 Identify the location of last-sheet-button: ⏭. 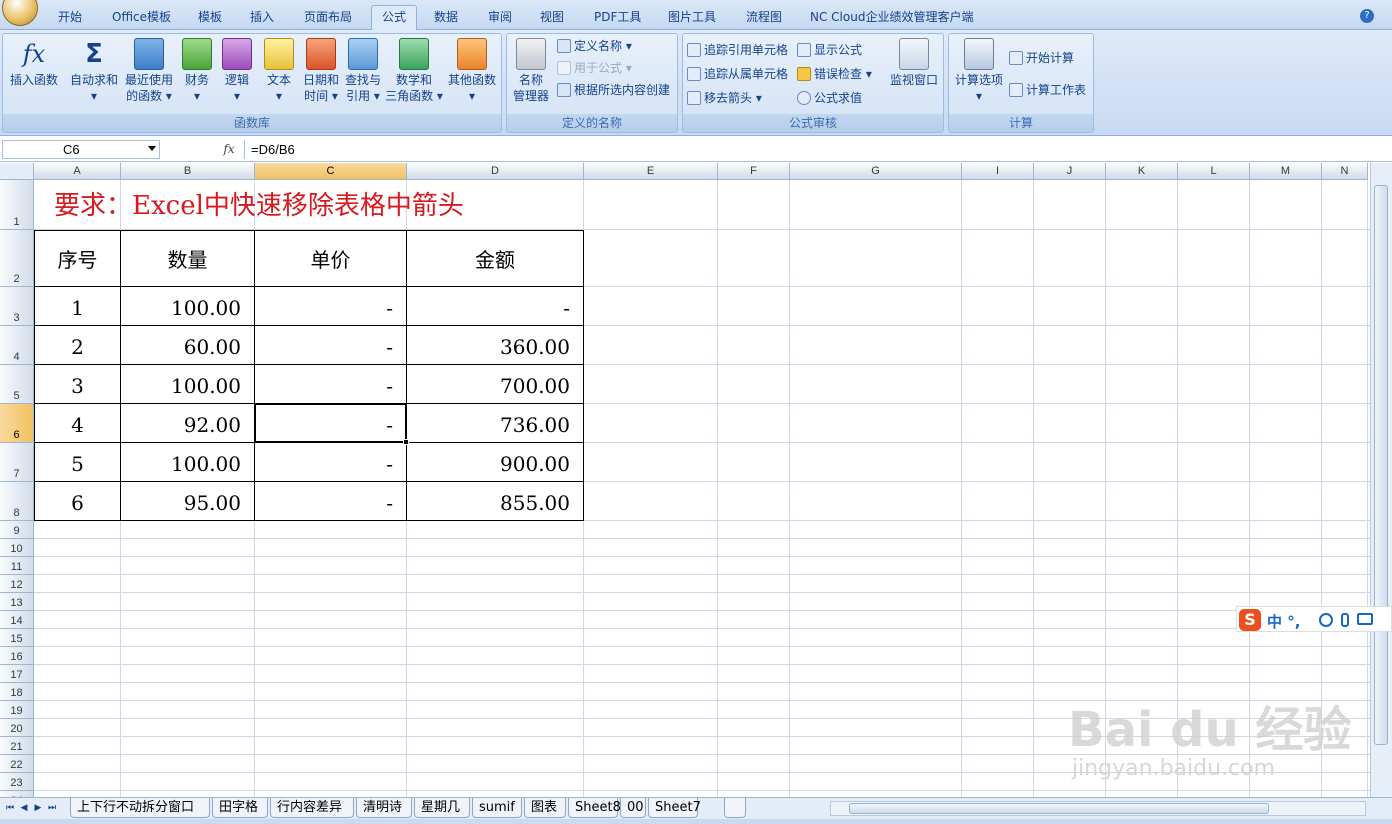
(52, 808).